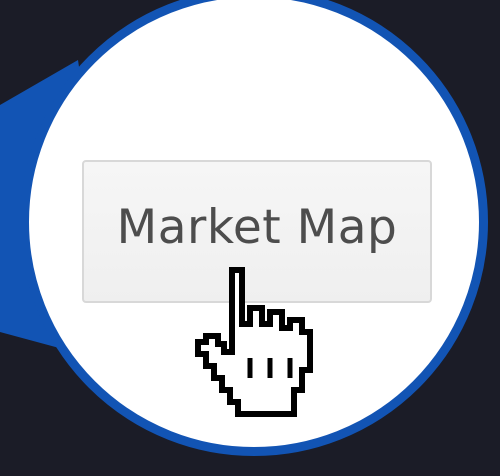 This screenshot has height=476, width=500. Describe the element at coordinates (257, 227) in the screenshot. I see `market-map-button-label: Market Map` at that location.